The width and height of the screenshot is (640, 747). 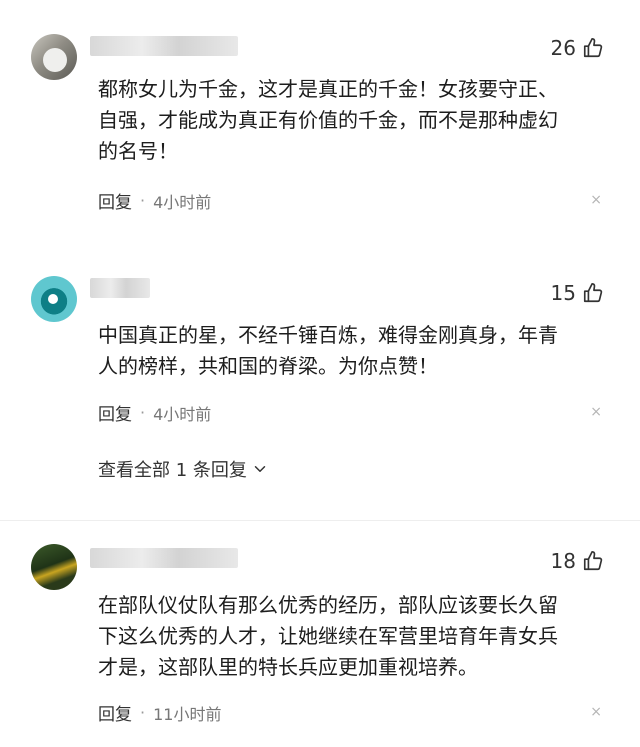 I want to click on comment-meta: 回复 · 11小时前, so click(x=159, y=712).